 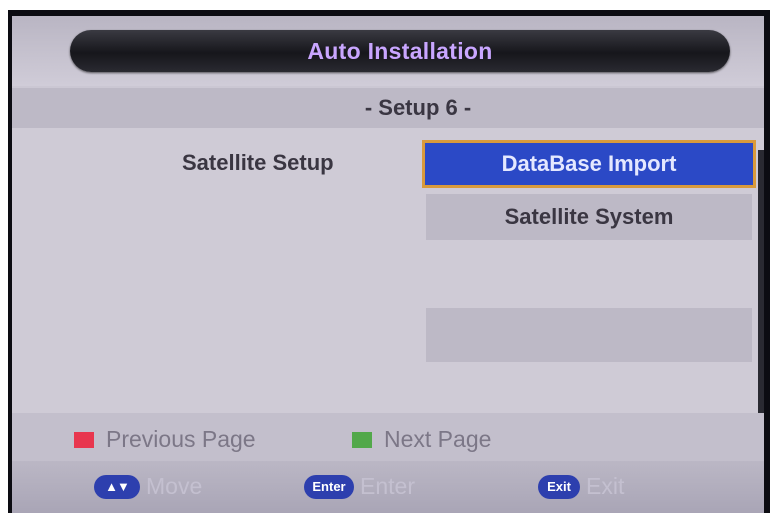 I want to click on setup-step-band: - Setup 6 -, so click(x=388, y=108).